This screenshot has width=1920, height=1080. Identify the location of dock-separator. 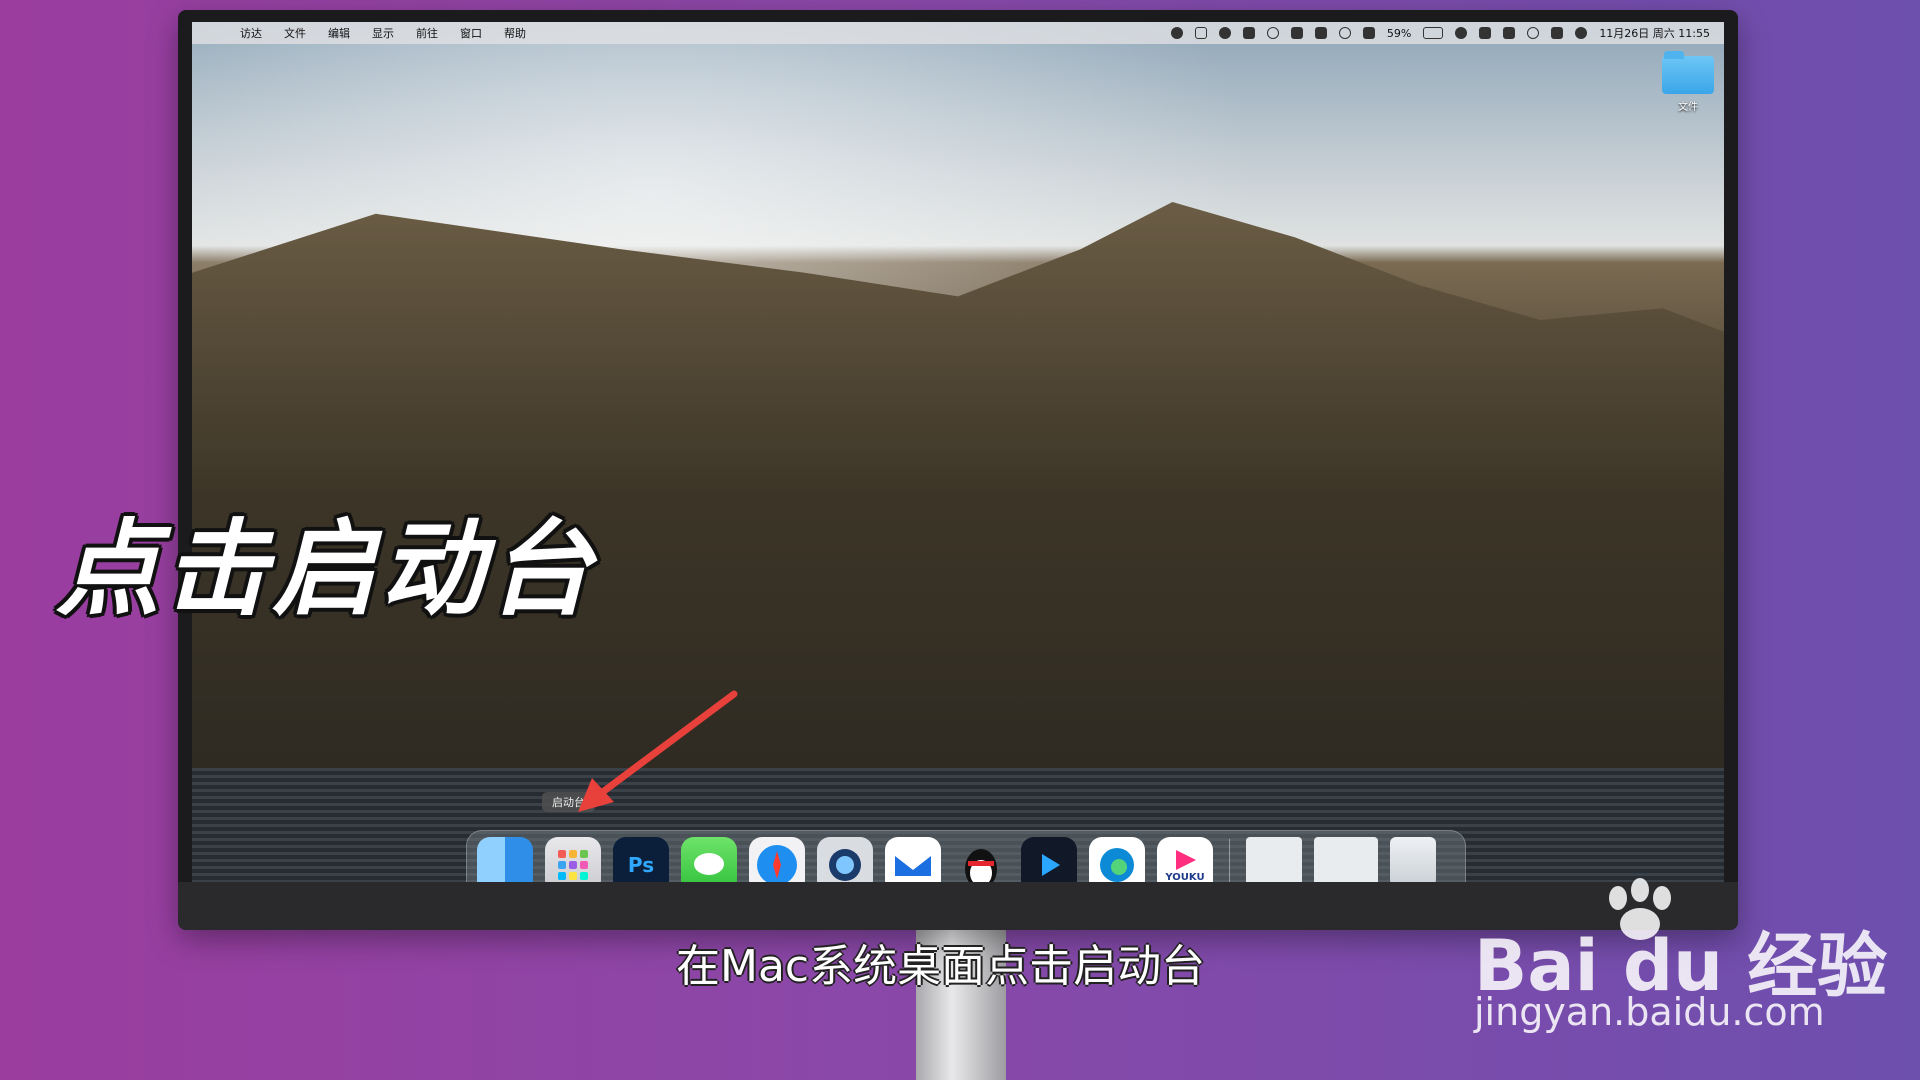
(1229, 860).